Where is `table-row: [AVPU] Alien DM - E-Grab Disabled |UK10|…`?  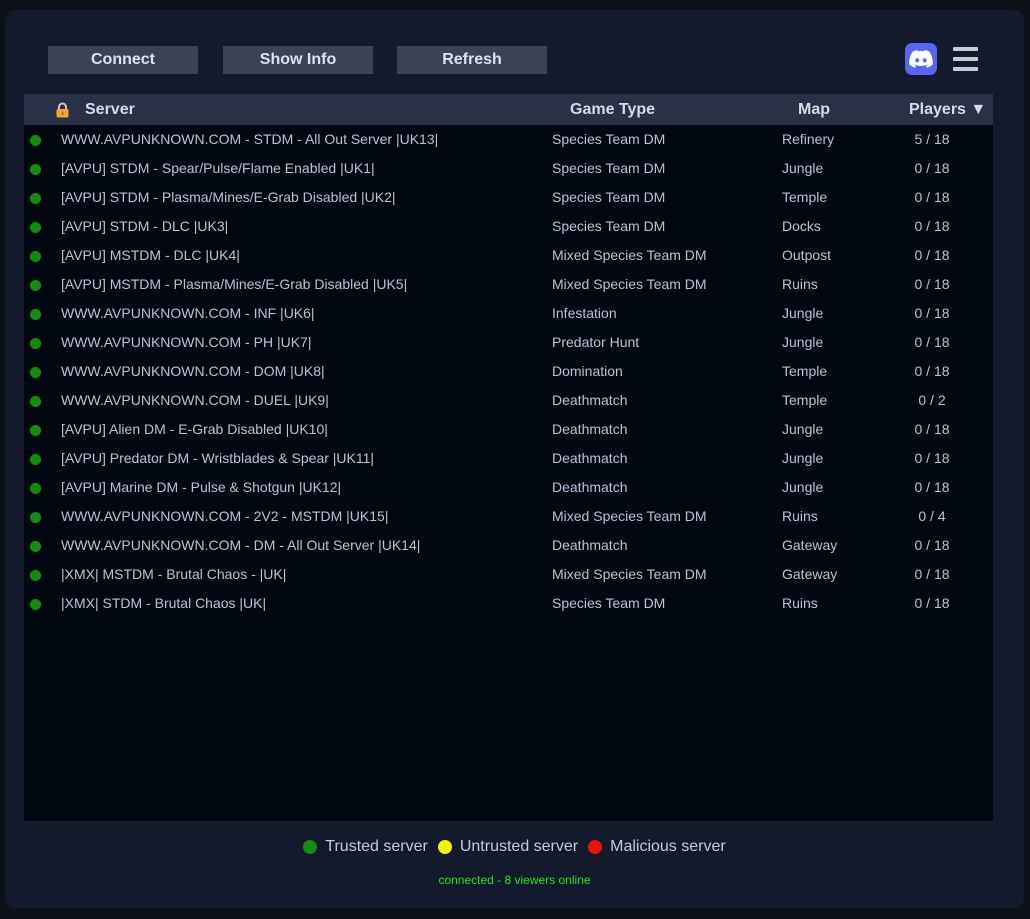 table-row: [AVPU] Alien DM - E-Grab Disabled |UK10|… is located at coordinates (508, 429).